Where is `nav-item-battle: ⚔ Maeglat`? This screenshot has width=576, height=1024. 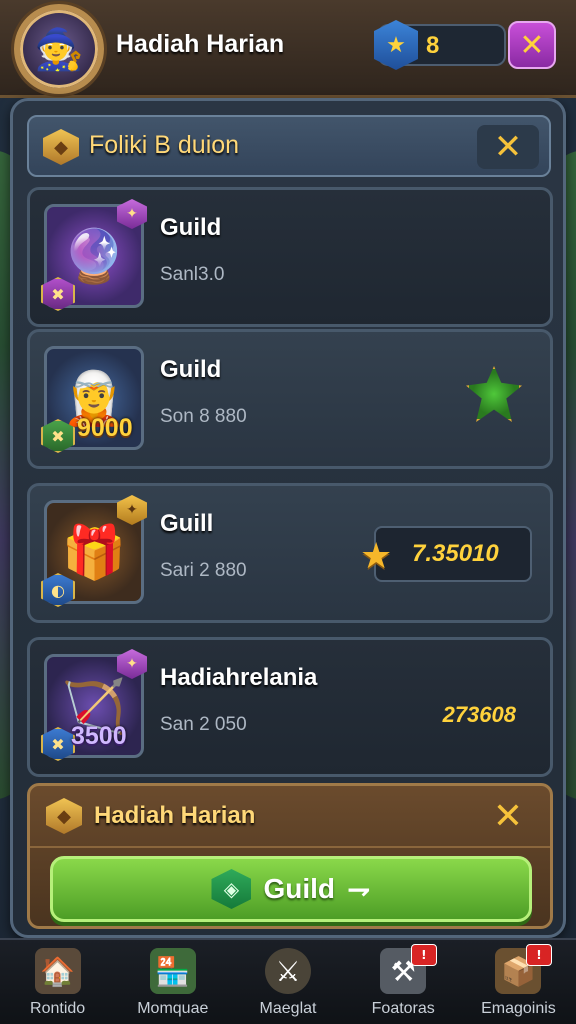
nav-item-battle: ⚔ Maeglat is located at coordinates (287, 982).